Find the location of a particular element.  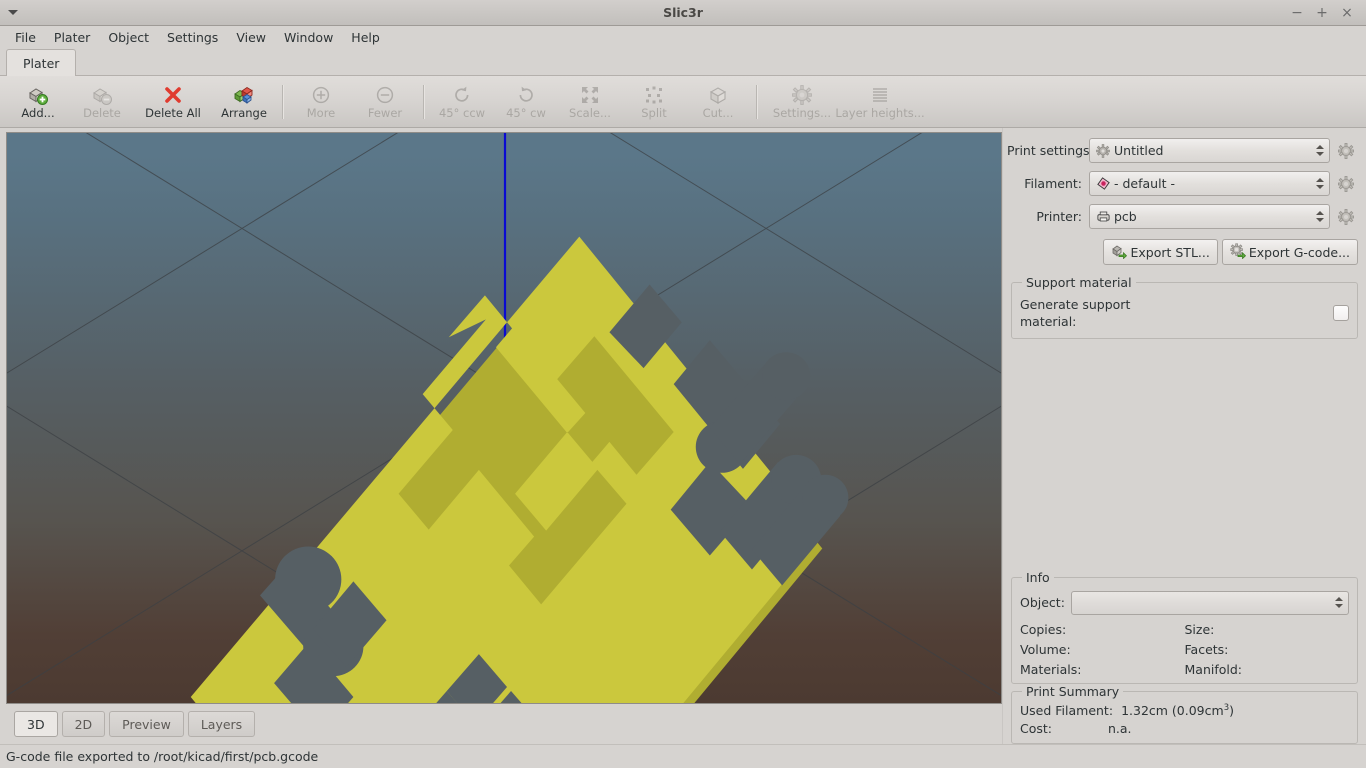

toolbar-button-arrange: Arrange is located at coordinates (244, 102).